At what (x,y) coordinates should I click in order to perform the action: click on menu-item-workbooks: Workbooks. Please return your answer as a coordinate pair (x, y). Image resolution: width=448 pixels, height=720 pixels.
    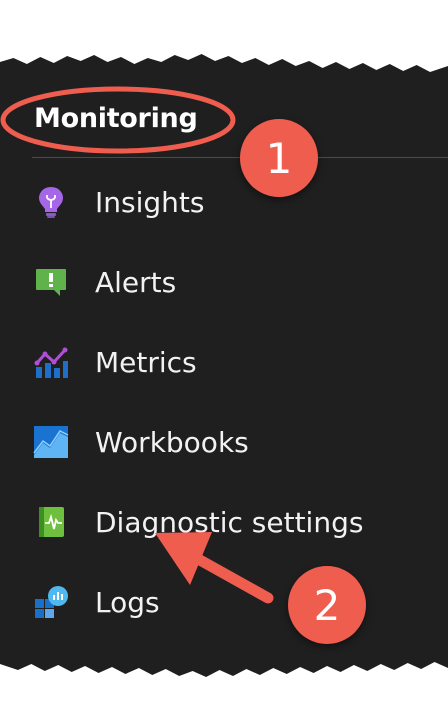
    Looking at the image, I should click on (232, 442).